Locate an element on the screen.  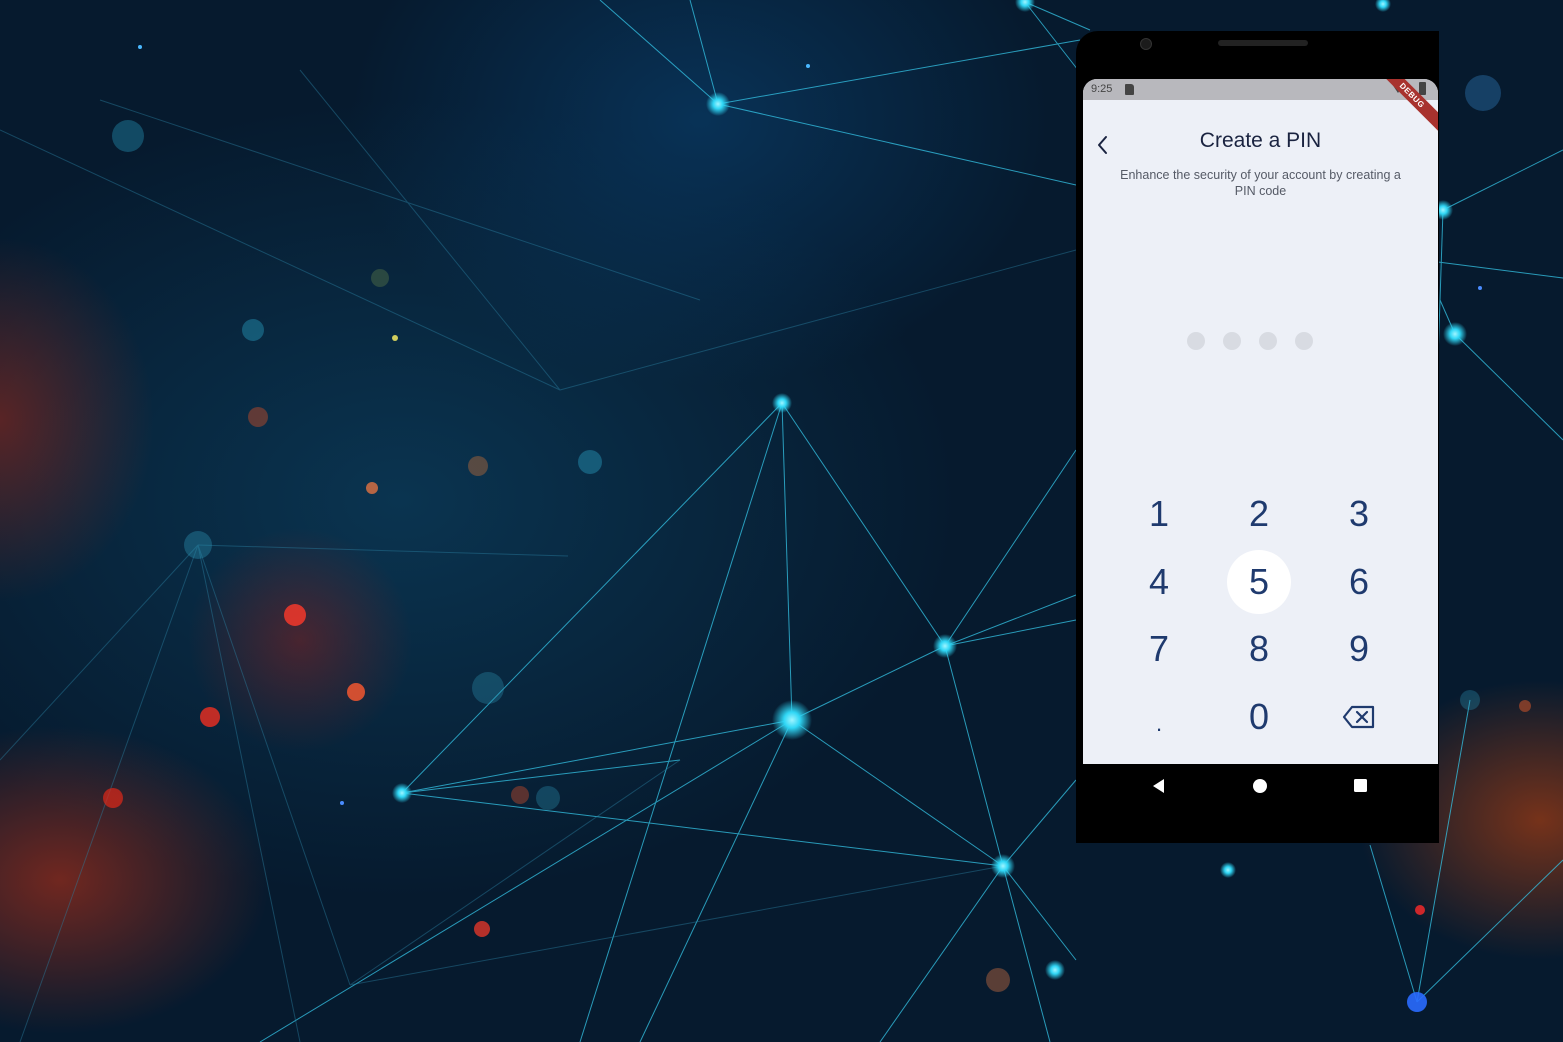
circle-home-icon is located at coordinates (1260, 786).